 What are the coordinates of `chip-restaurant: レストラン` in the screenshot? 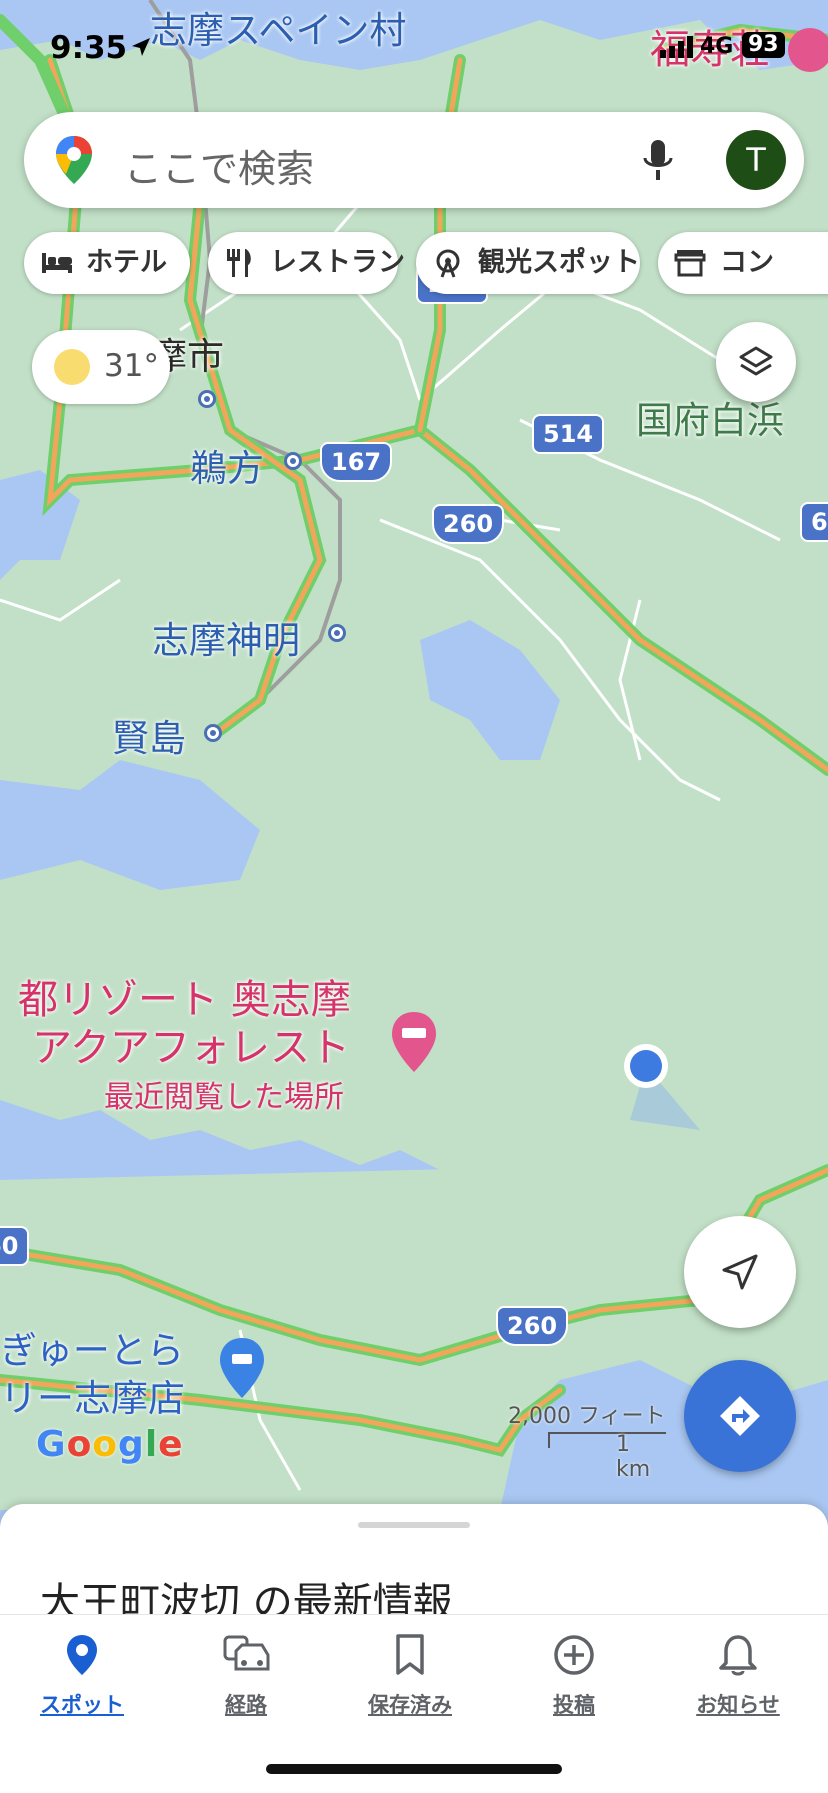 It's located at (306, 263).